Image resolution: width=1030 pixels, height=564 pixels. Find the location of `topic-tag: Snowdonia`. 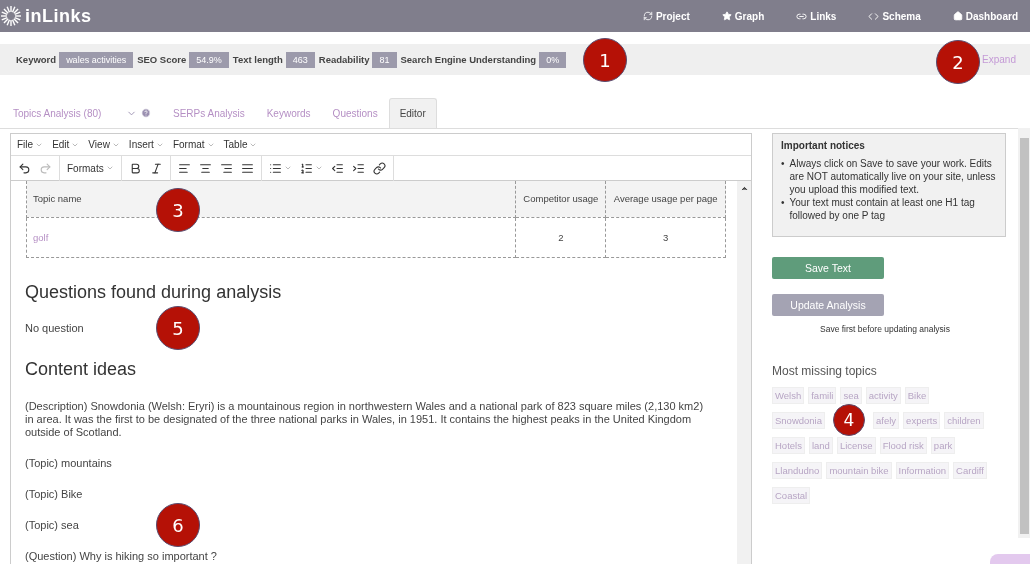

topic-tag: Snowdonia is located at coordinates (798, 420).